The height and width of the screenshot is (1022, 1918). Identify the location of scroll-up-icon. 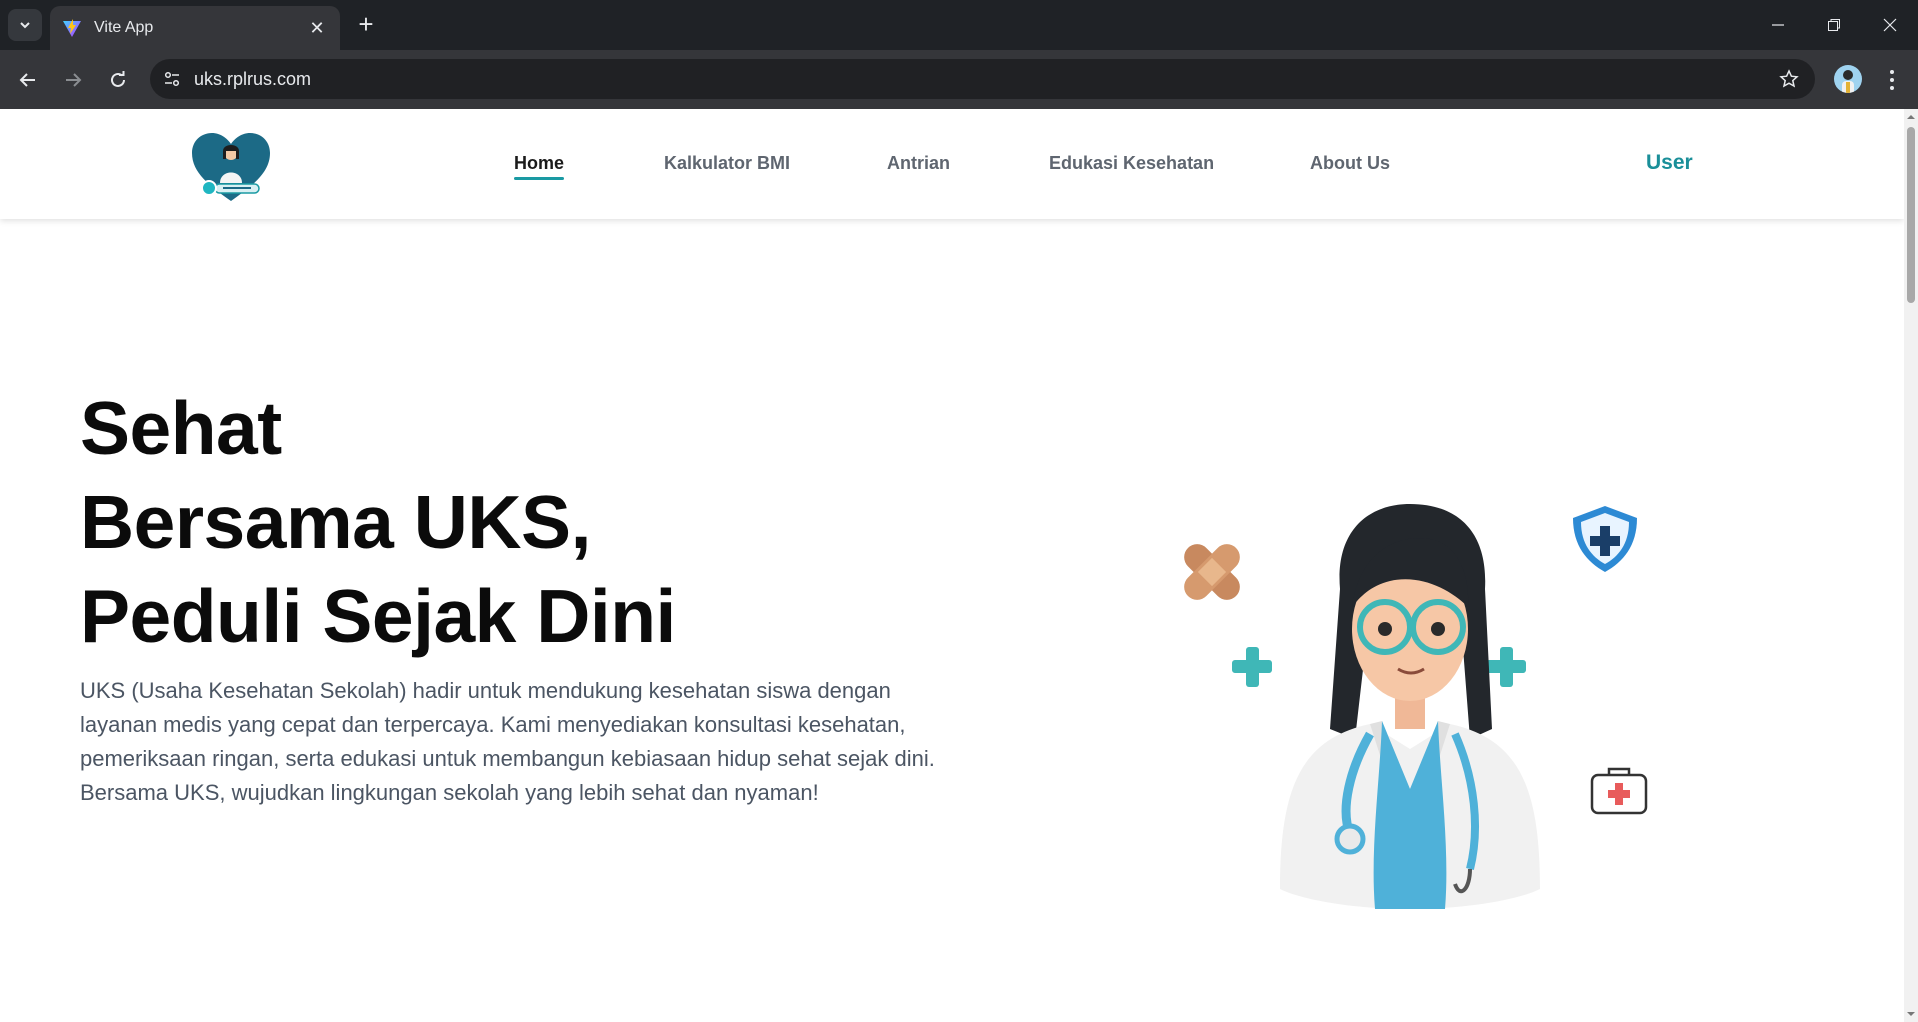
(1911, 117).